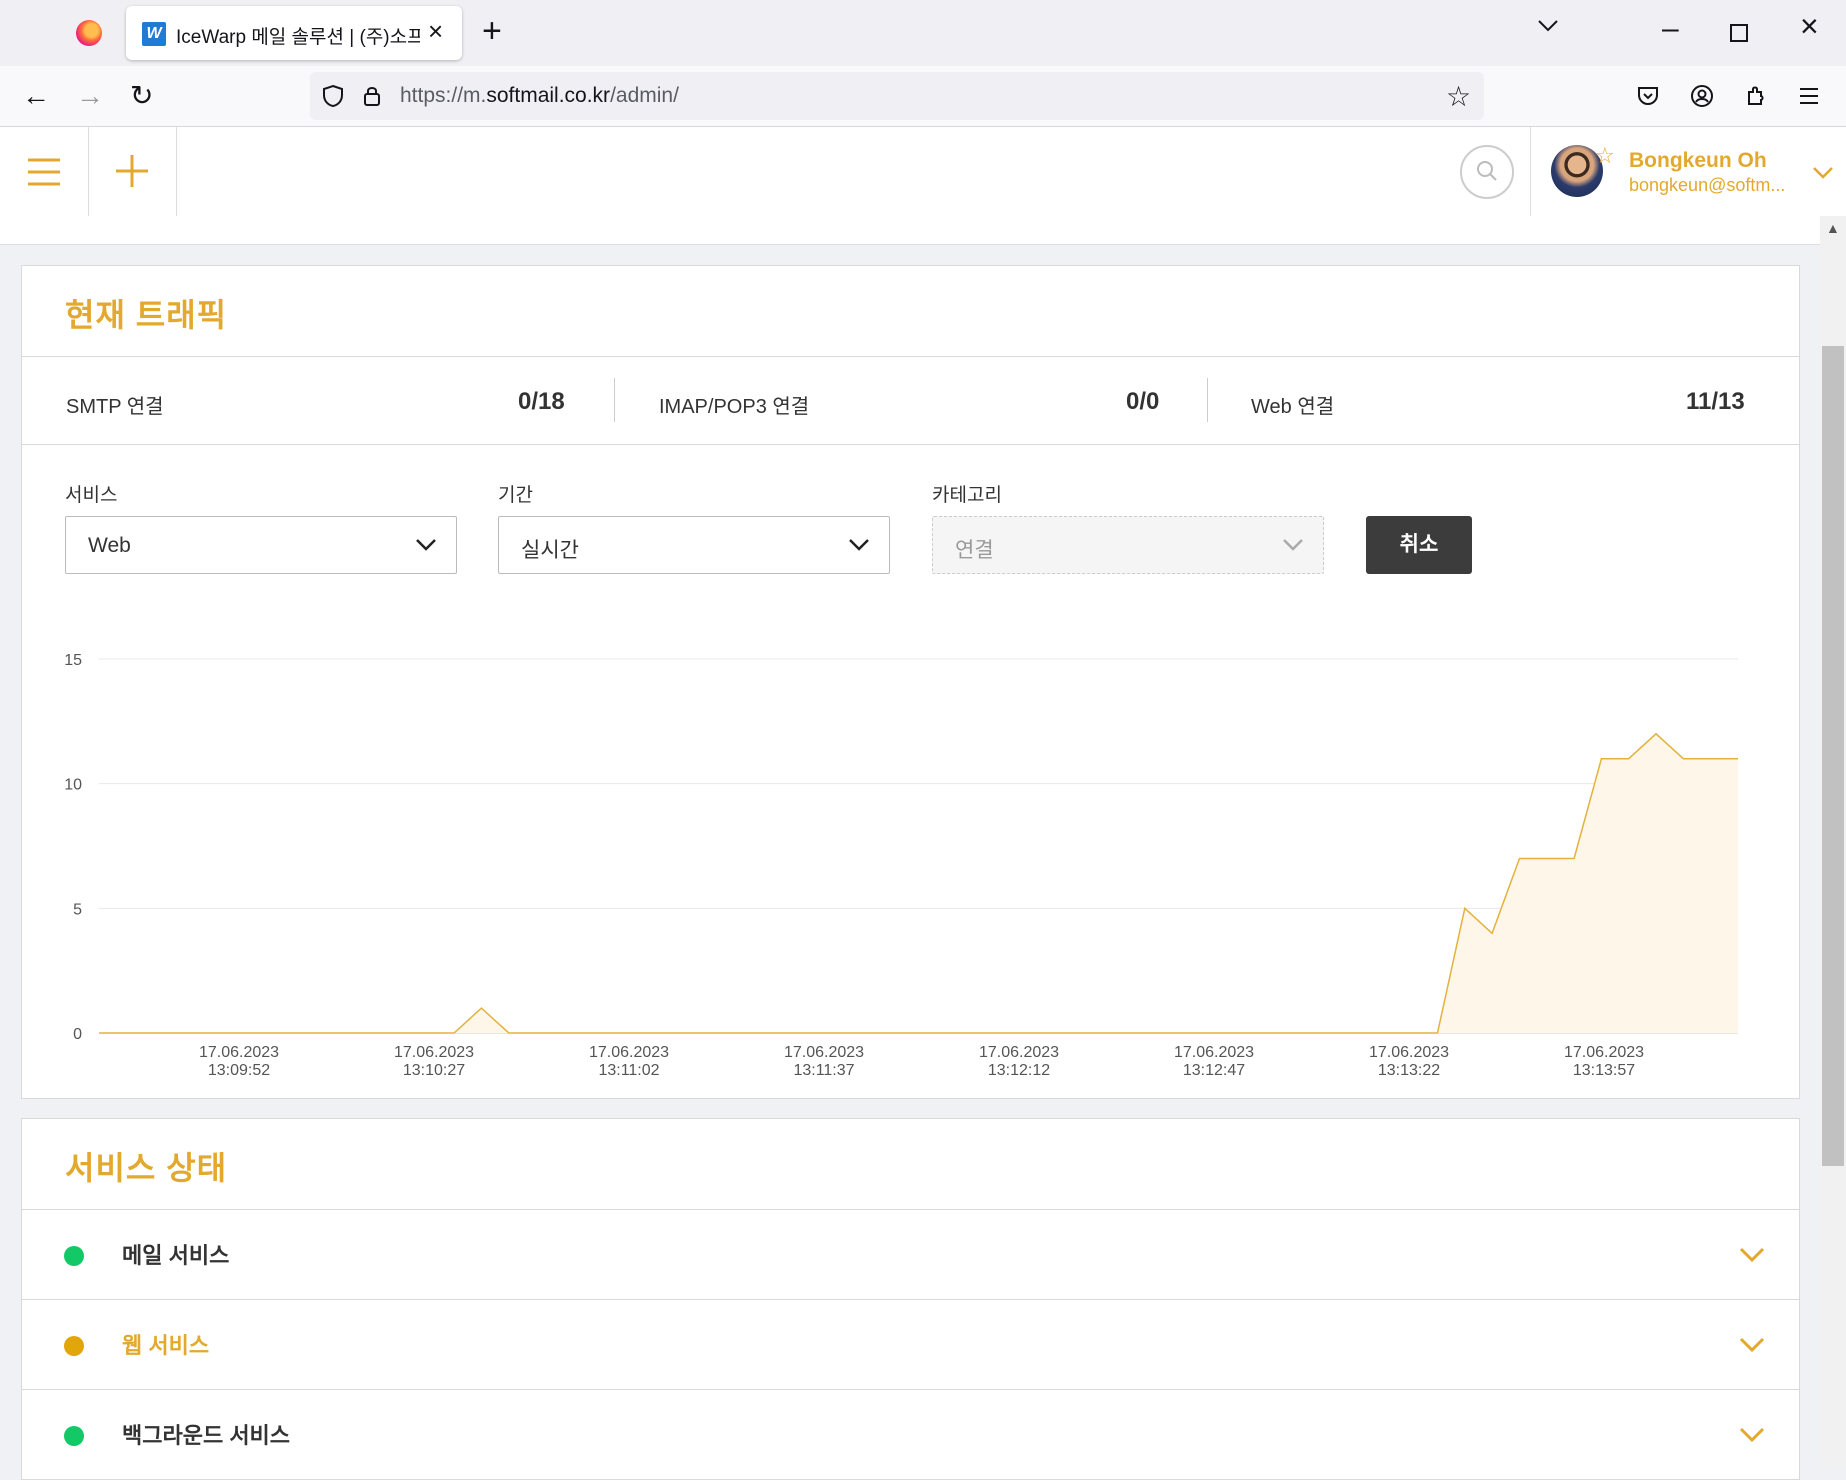 The height and width of the screenshot is (1480, 1846). What do you see at coordinates (1833, 756) in the screenshot?
I see `scrollbar-thumb` at bounding box center [1833, 756].